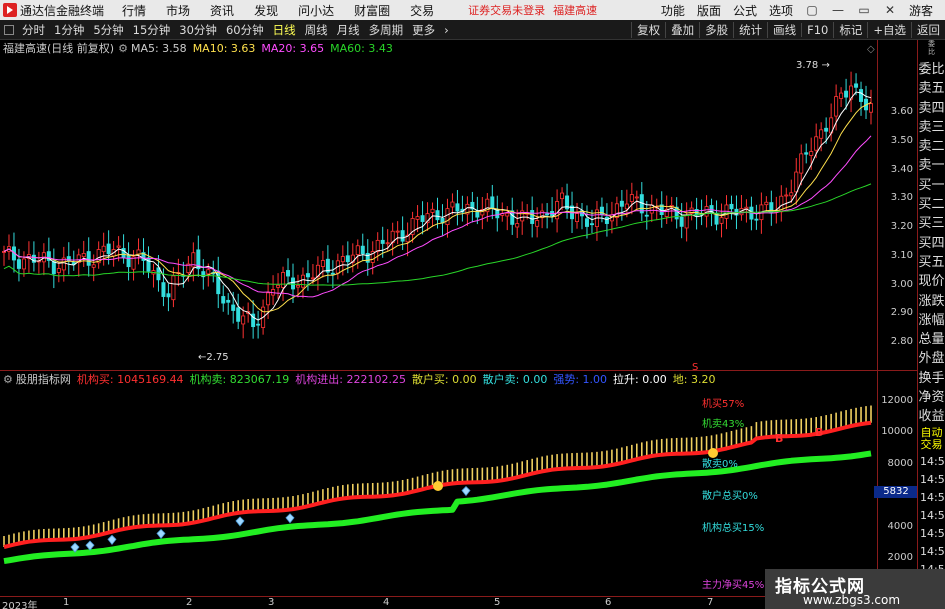  I want to click on tool-stats-button: 统计, so click(750, 30).